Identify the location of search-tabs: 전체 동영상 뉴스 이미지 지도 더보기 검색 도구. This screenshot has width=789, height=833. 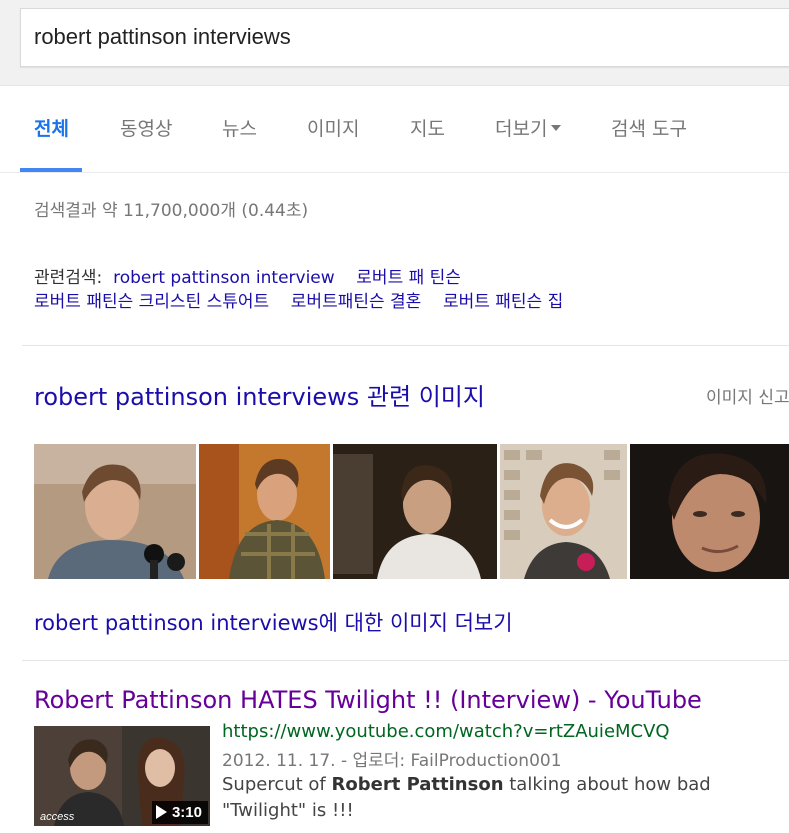
(394, 129).